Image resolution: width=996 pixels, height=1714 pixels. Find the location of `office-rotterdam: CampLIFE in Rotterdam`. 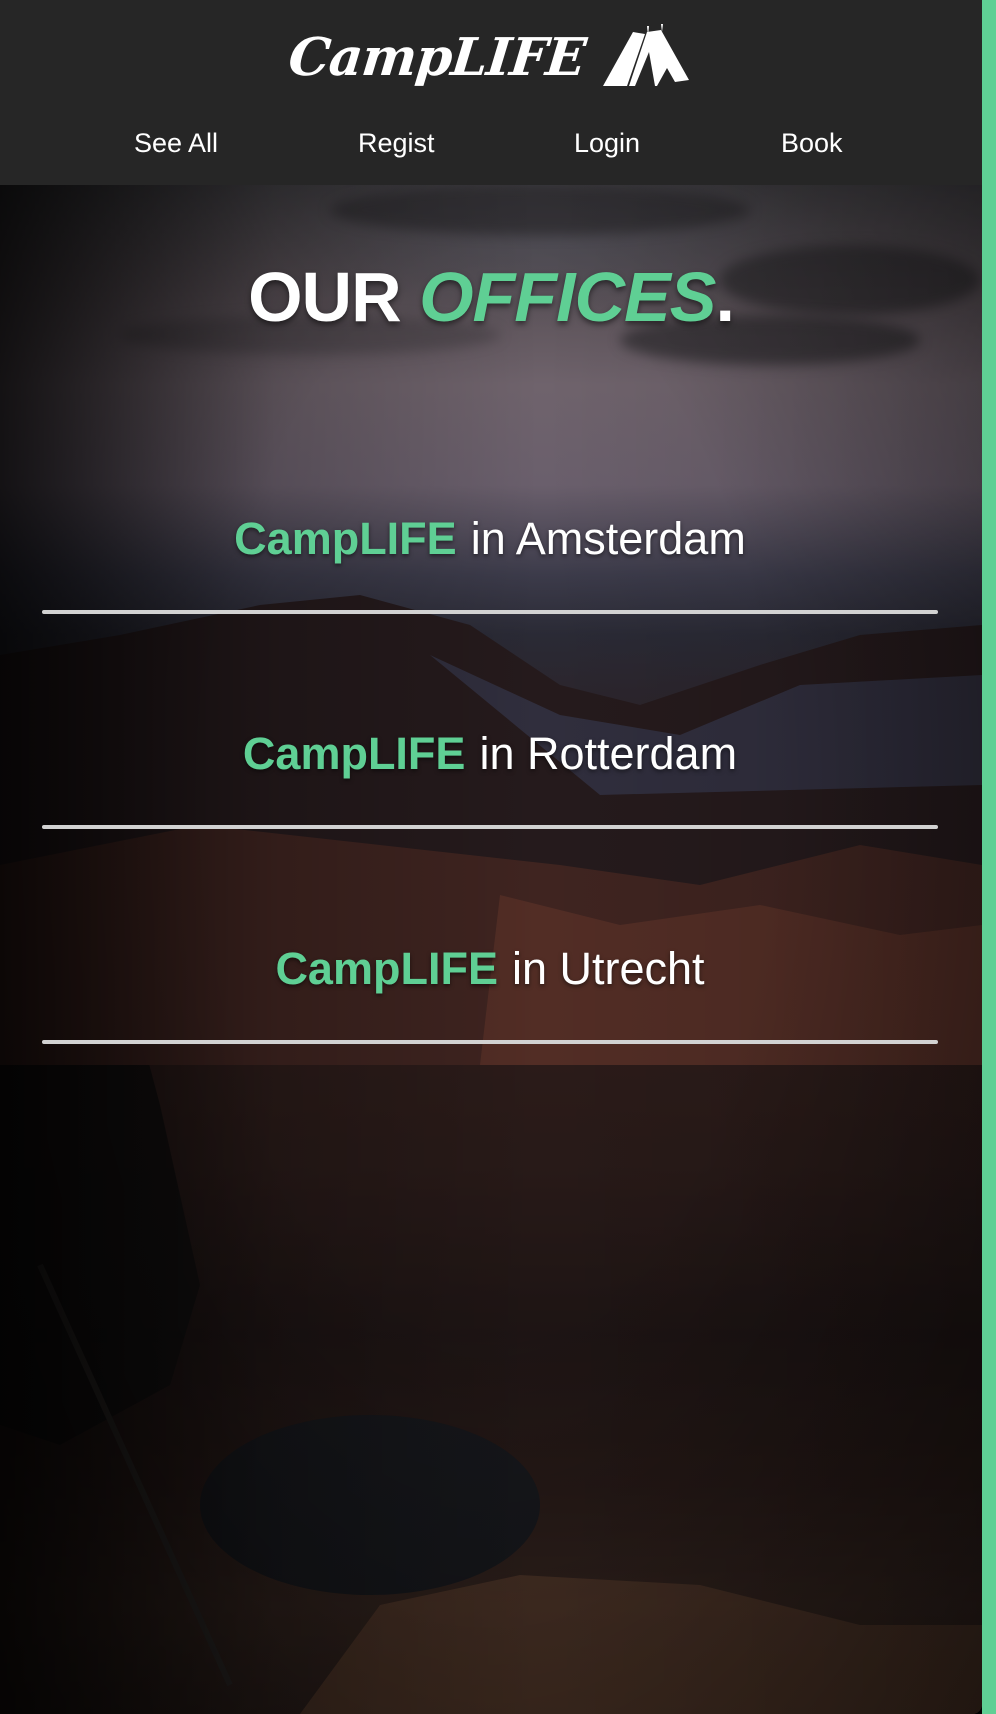

office-rotterdam: CampLIFE in Rotterdam is located at coordinates (490, 754).